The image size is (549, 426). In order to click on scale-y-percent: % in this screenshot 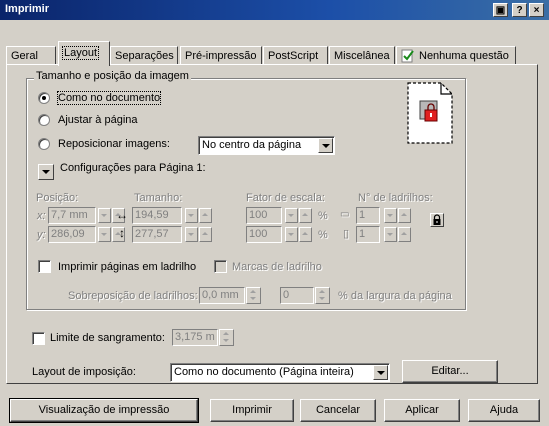, I will do `click(323, 235)`.